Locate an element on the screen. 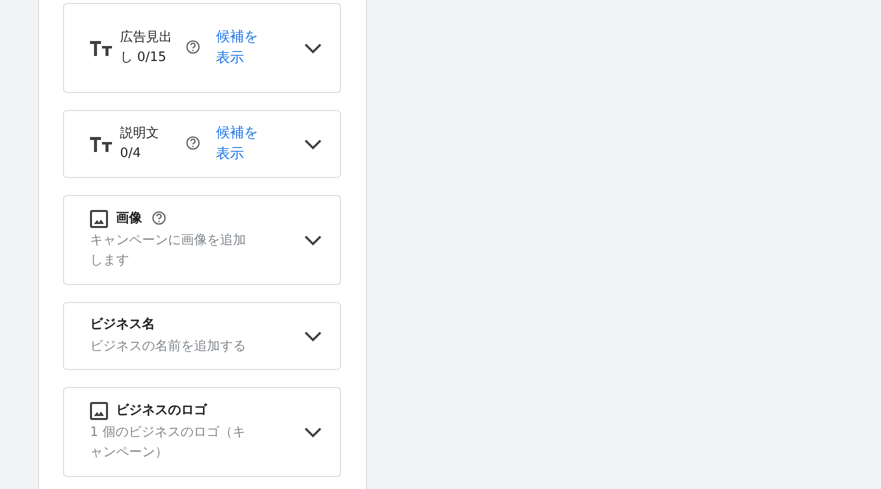 The image size is (881, 489). card-title: ビジネスのロゴ is located at coordinates (161, 411).